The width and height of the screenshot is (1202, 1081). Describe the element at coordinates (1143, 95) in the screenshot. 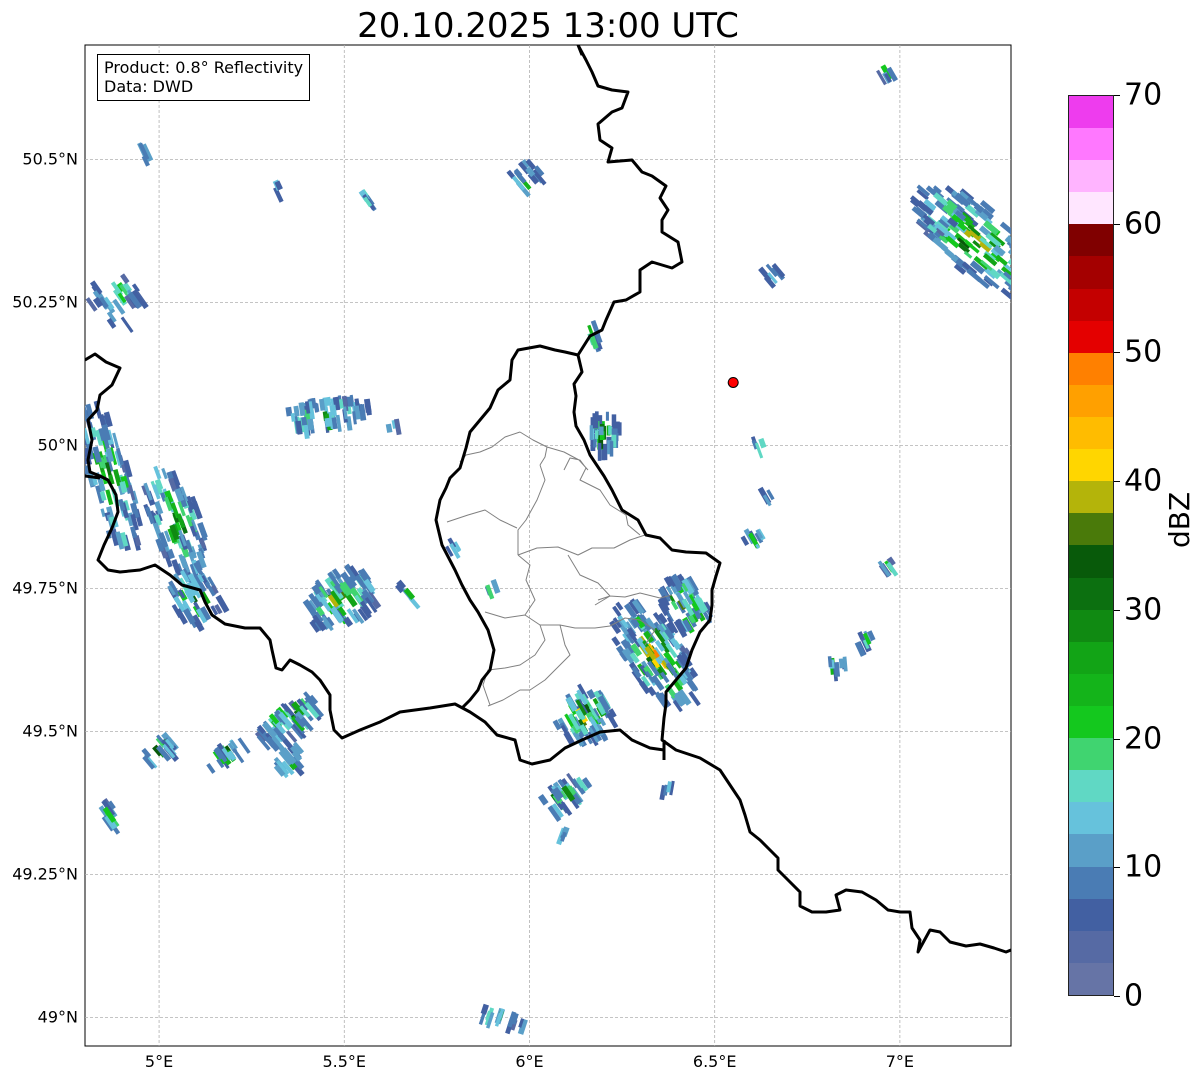

I see `colorbar-tick-label: 70` at that location.